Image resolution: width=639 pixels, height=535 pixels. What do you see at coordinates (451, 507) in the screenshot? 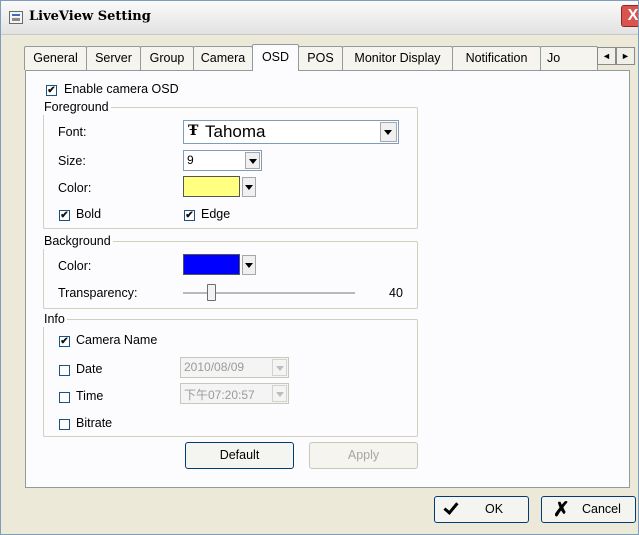
I see `checkmark-icon` at bounding box center [451, 507].